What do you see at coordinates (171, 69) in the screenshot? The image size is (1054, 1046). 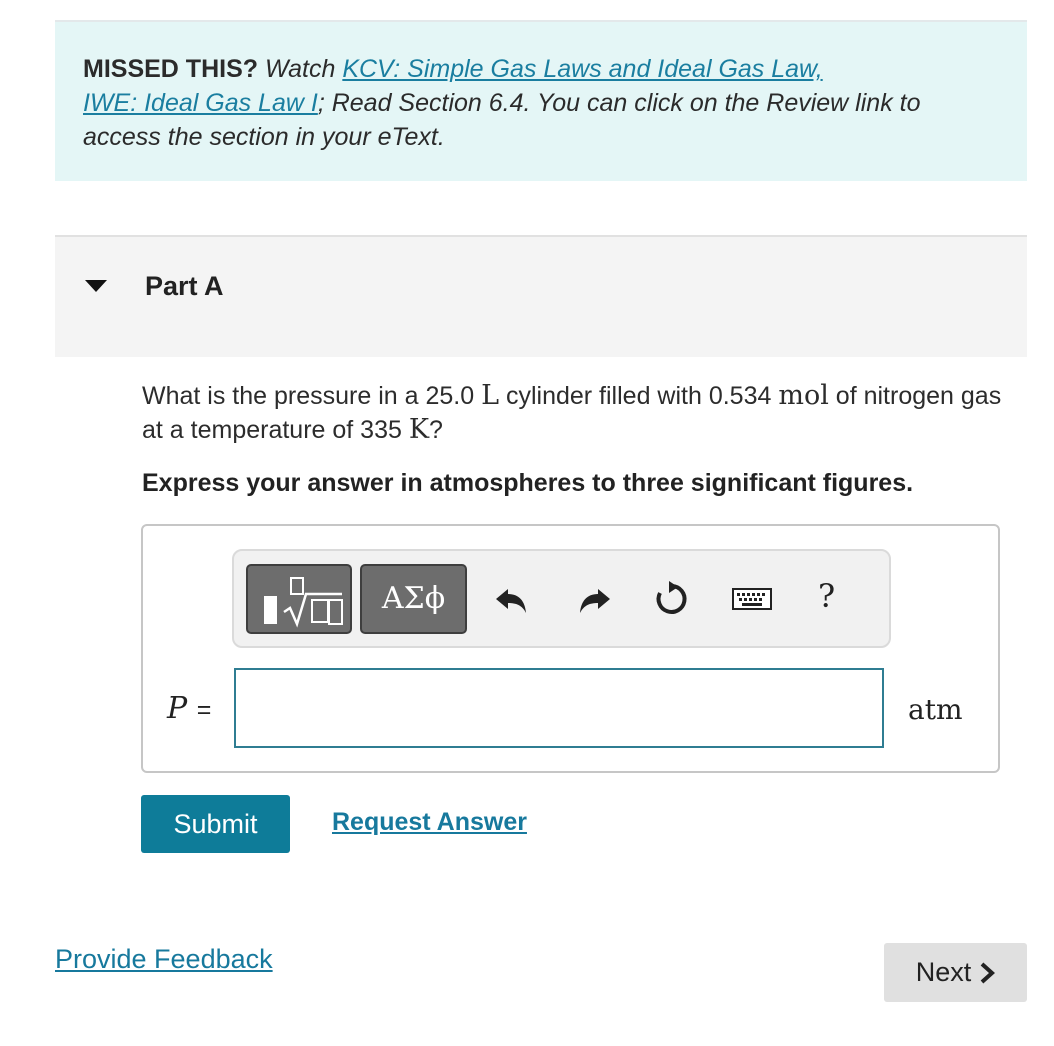 I see `missed-this-label: MISSED THIS?` at bounding box center [171, 69].